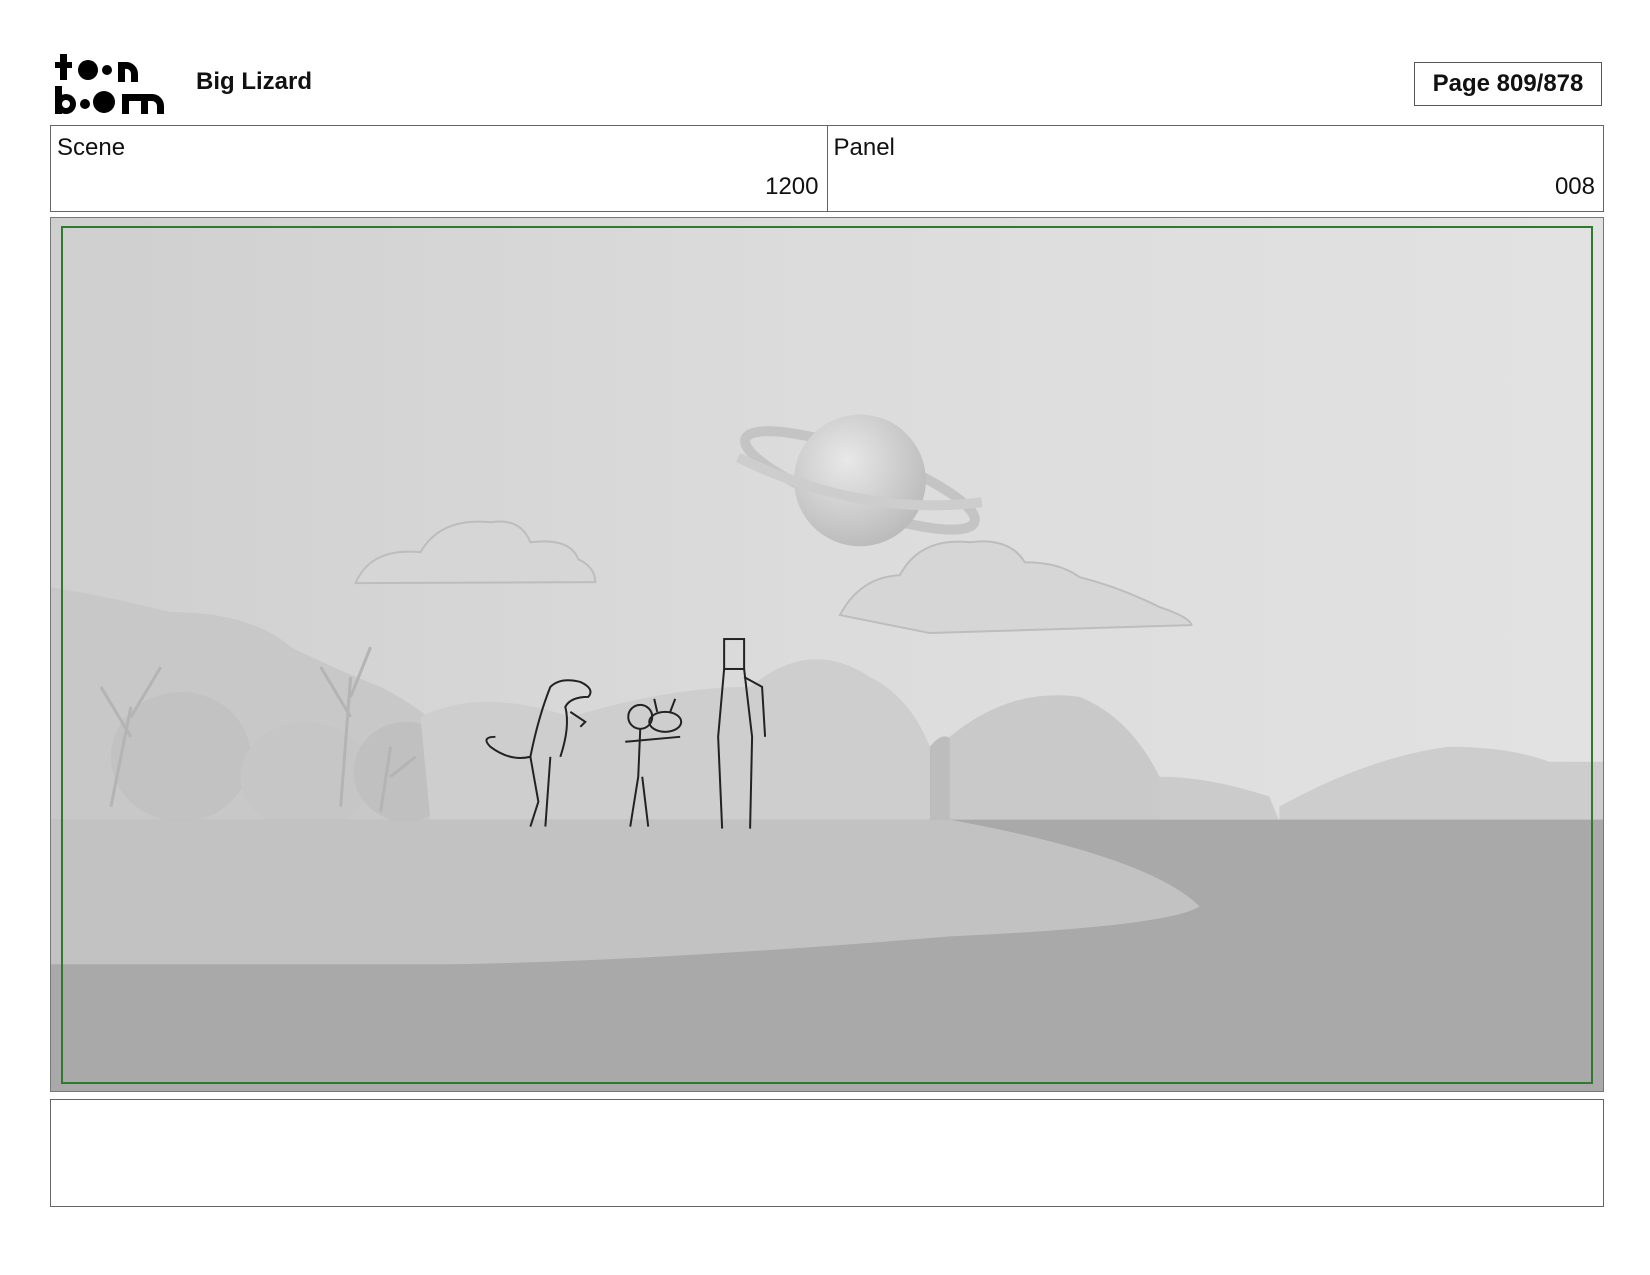 The height and width of the screenshot is (1275, 1650). What do you see at coordinates (109, 84) in the screenshot?
I see `toonboom-logo` at bounding box center [109, 84].